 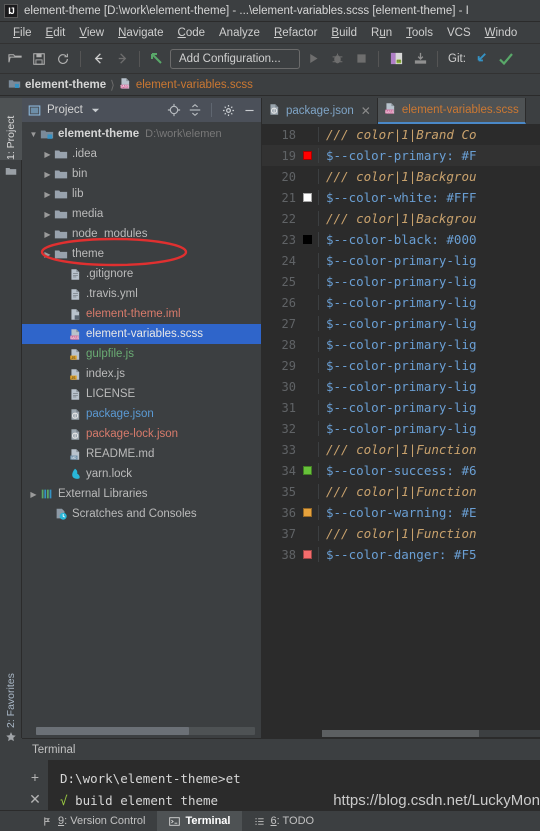 I want to click on tree-row: ▶ lib, so click(x=141, y=194).